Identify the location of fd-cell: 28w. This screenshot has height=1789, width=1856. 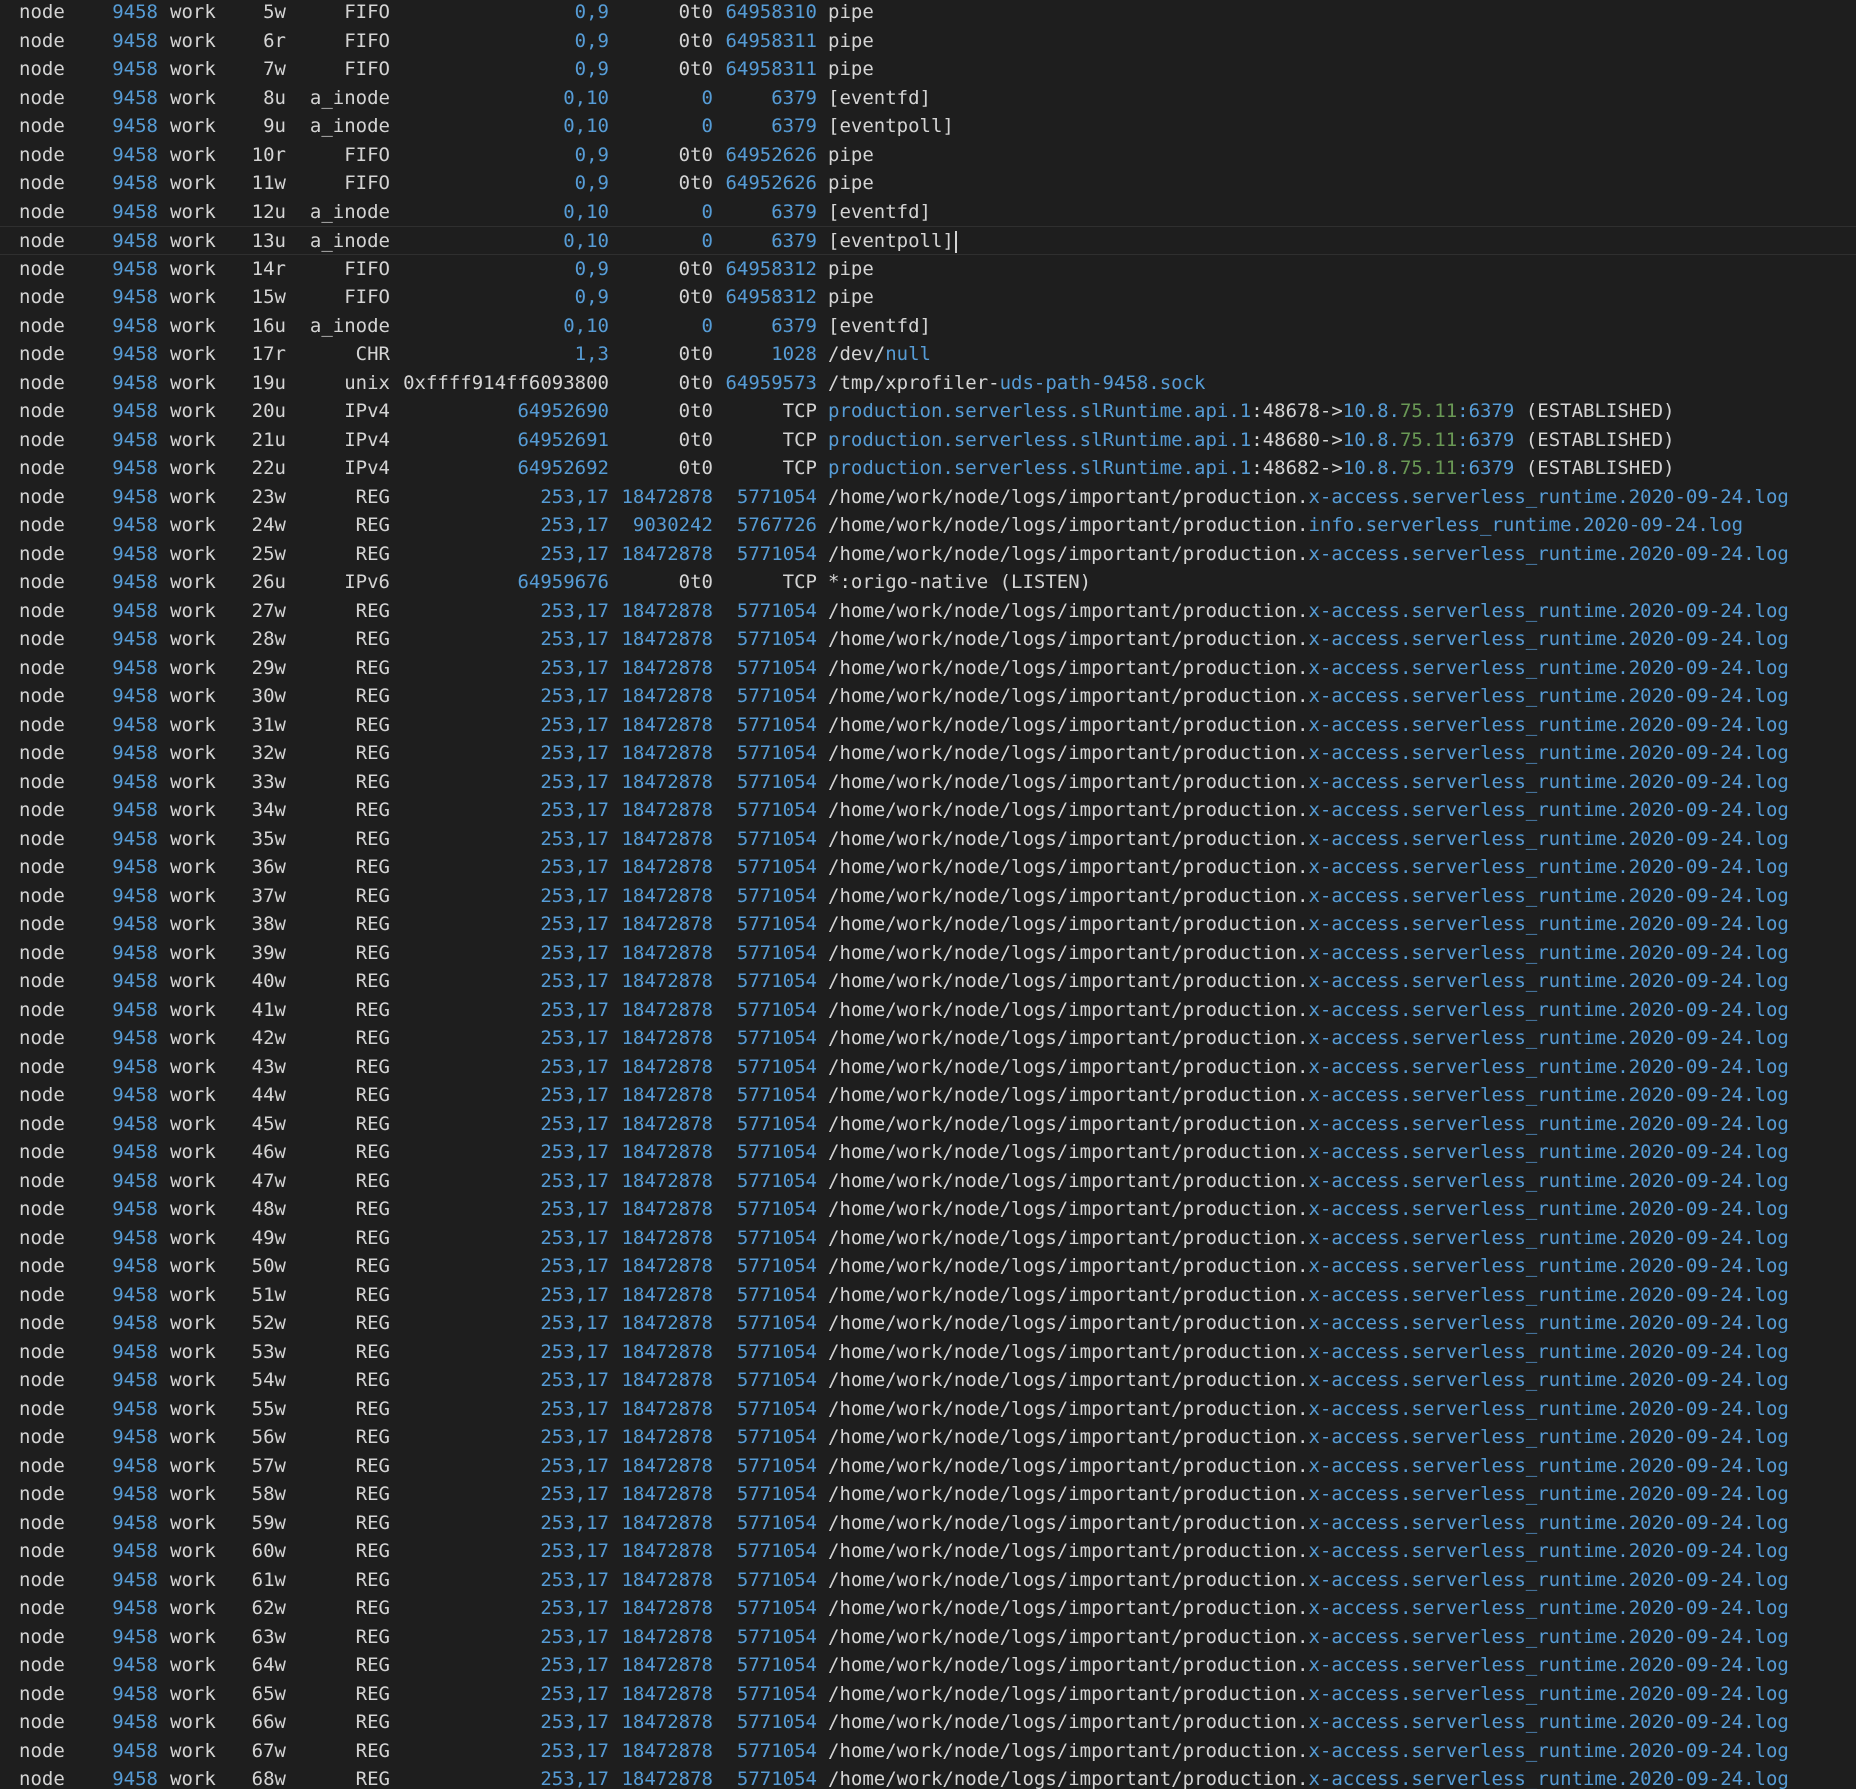
(268, 639).